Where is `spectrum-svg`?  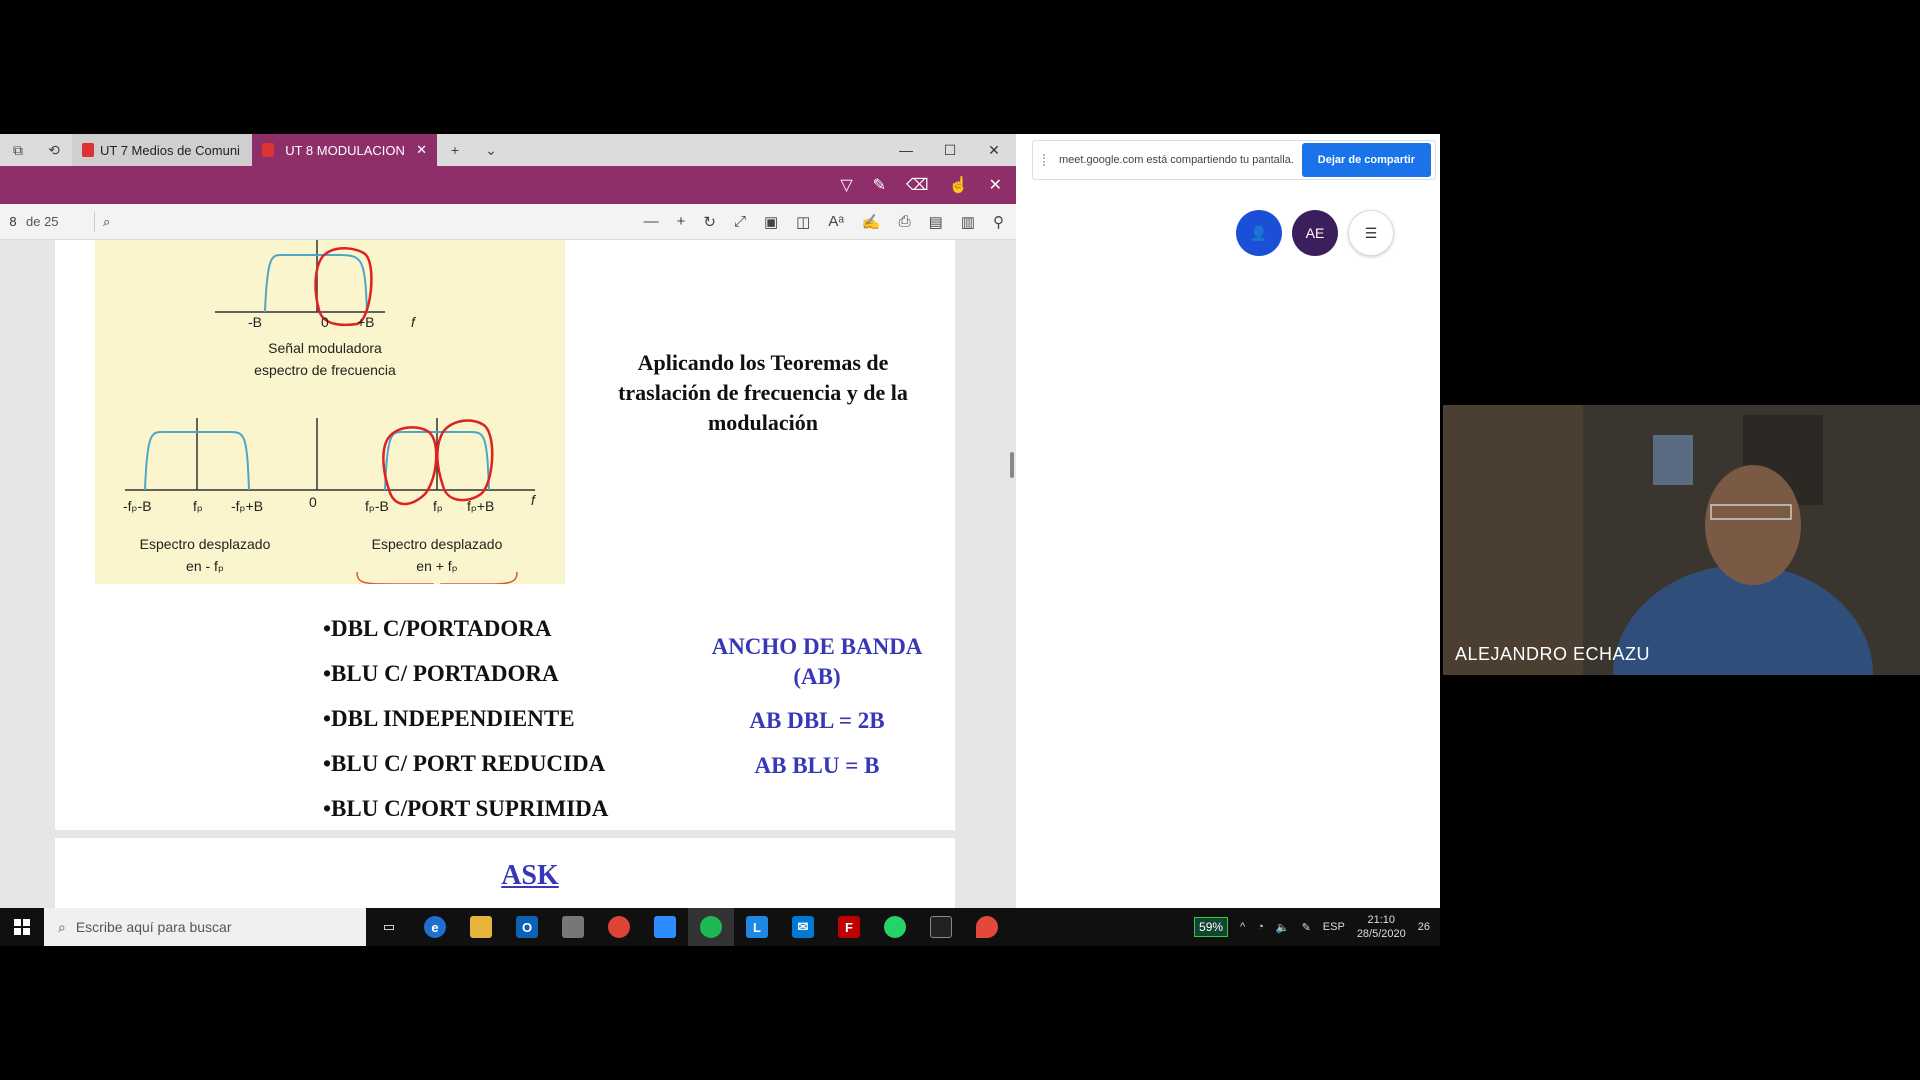
spectrum-svg is located at coordinates (330, 419).